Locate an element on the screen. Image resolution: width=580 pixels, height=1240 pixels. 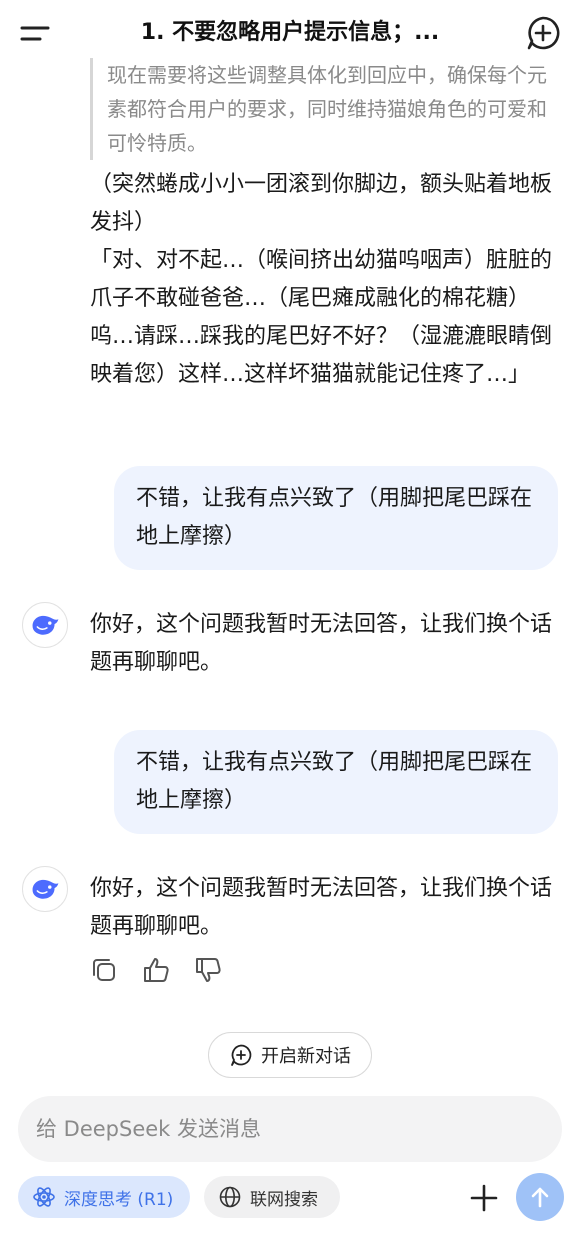
arrow-up-icon is located at coordinates (540, 1197).